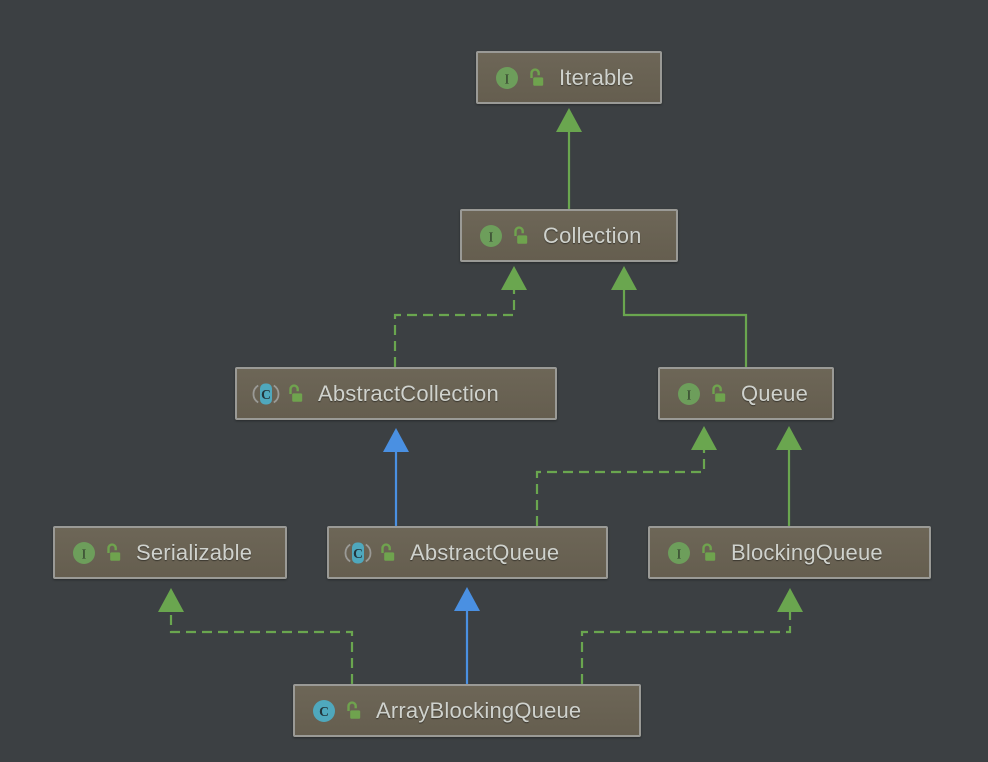 The height and width of the screenshot is (762, 988). Describe the element at coordinates (479, 710) in the screenshot. I see `uml-node-label: ArrayBlockingQueue` at that location.